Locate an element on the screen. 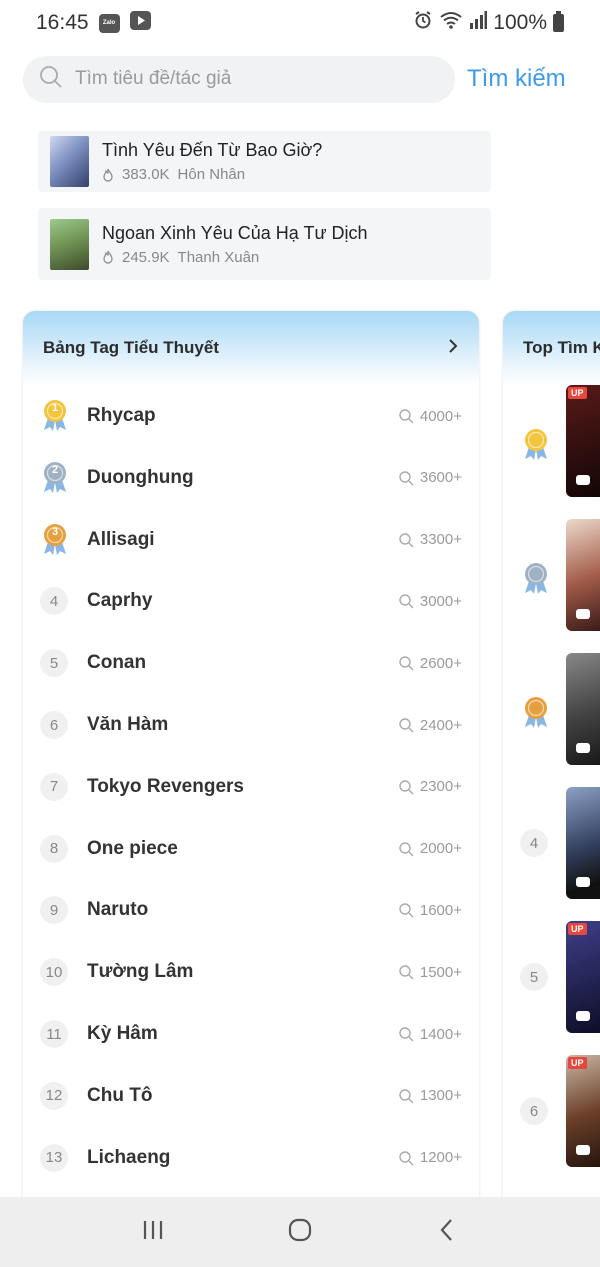  rank-number: 13 is located at coordinates (54, 1157).